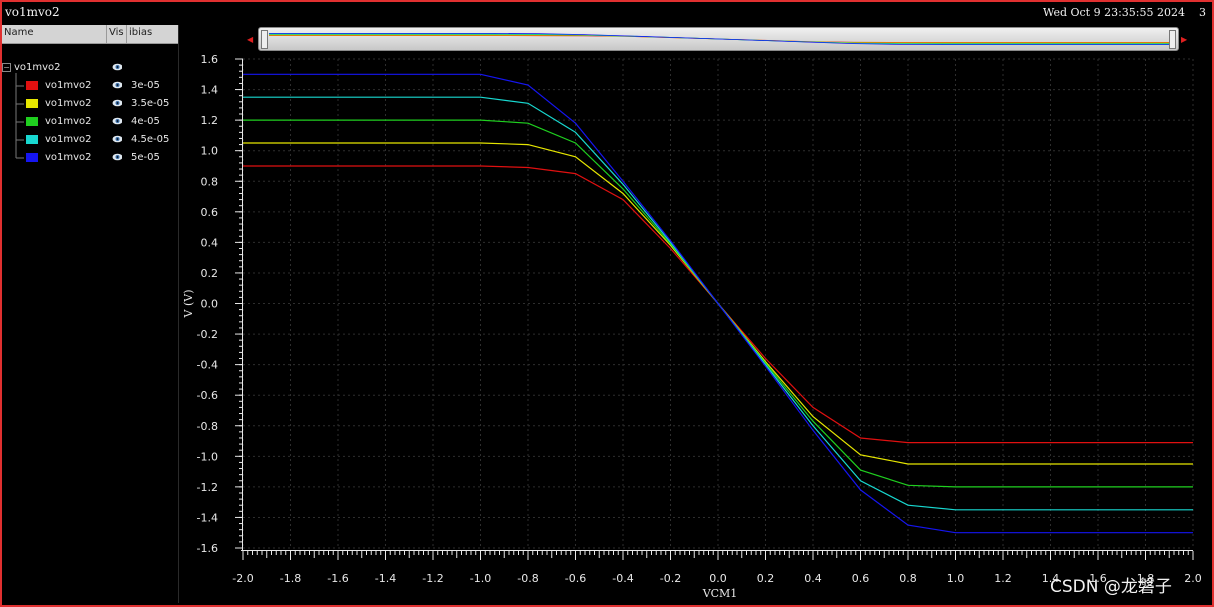  Describe the element at coordinates (527, 578) in the screenshot. I see `x-tick-label: -0.8` at that location.